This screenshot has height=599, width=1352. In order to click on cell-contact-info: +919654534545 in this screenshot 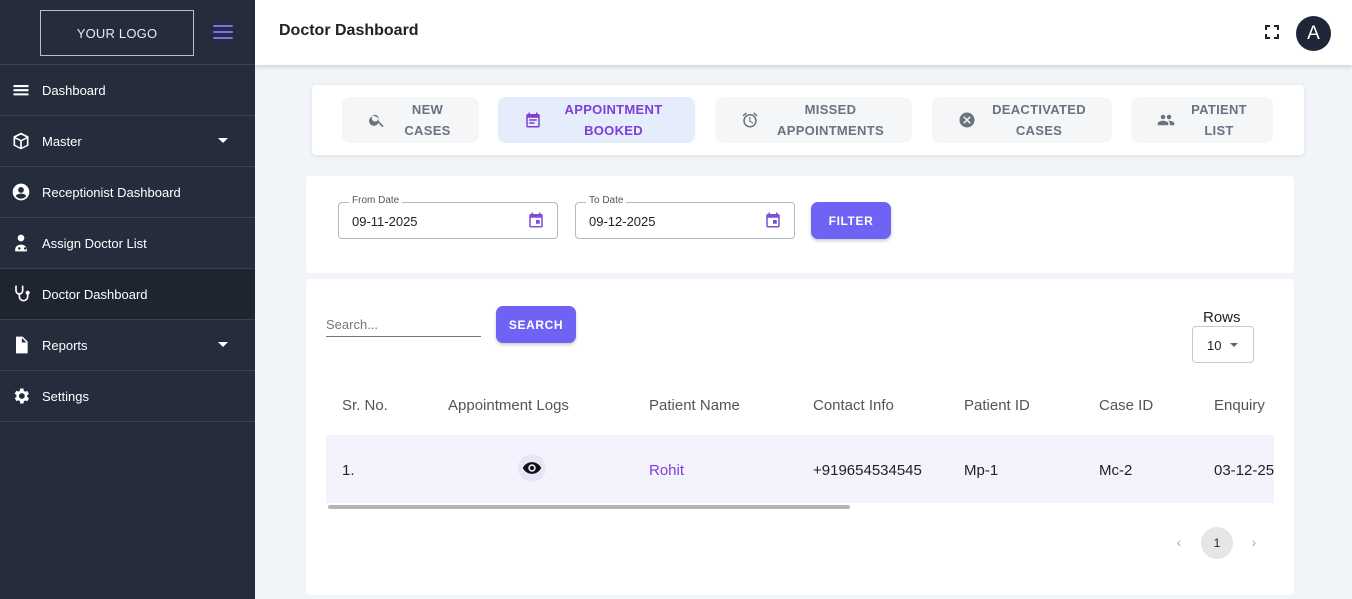, I will do `click(867, 470)`.